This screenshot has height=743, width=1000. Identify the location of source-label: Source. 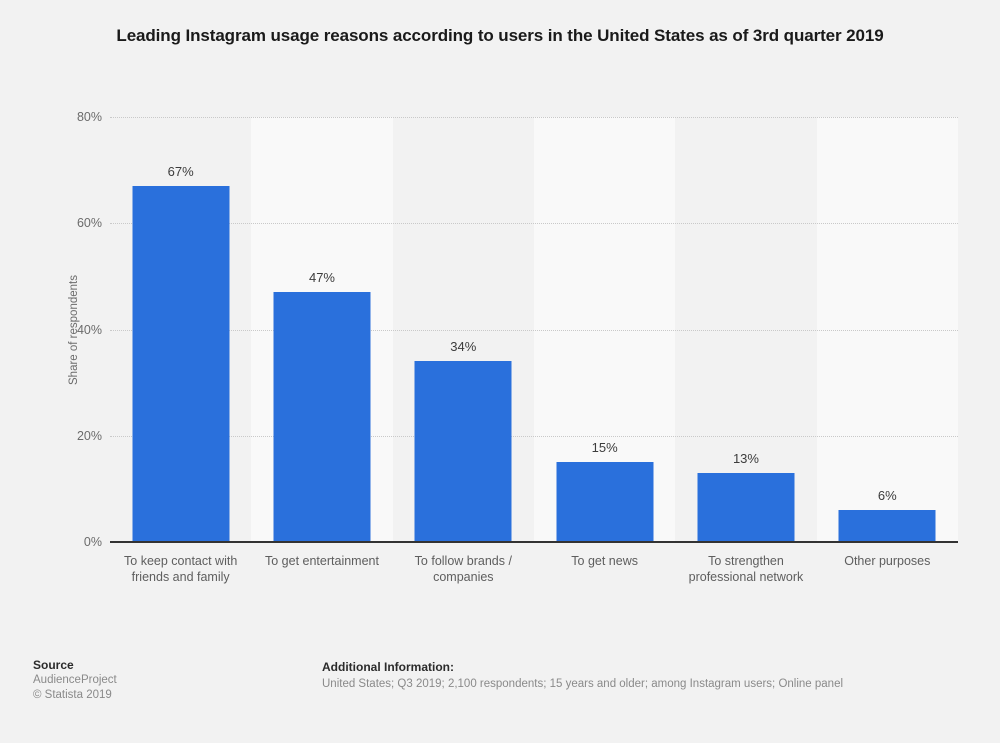
(53, 665).